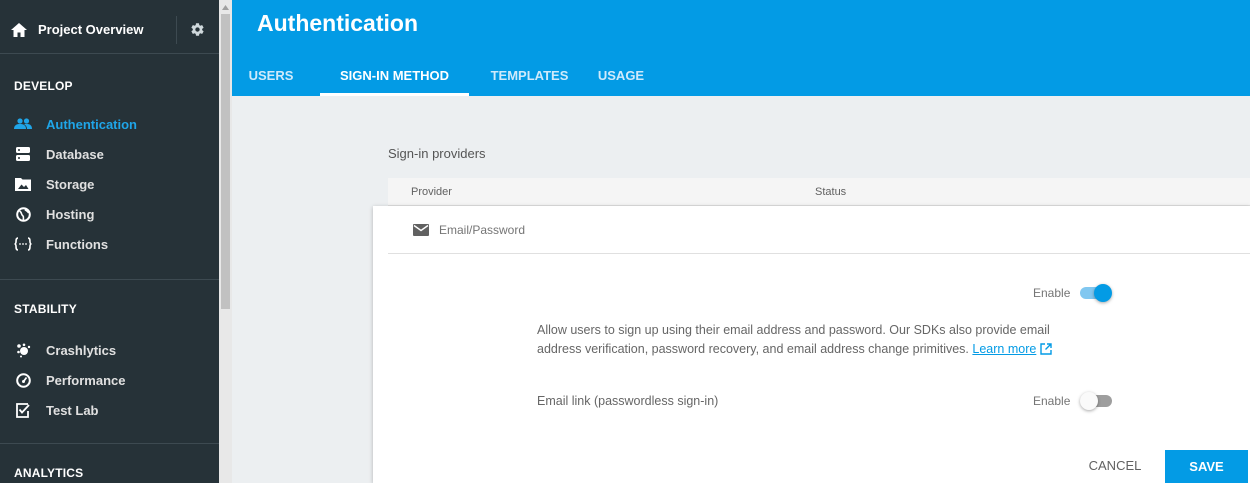  What do you see at coordinates (482, 229) in the screenshot?
I see `provider-name: Email/Password` at bounding box center [482, 229].